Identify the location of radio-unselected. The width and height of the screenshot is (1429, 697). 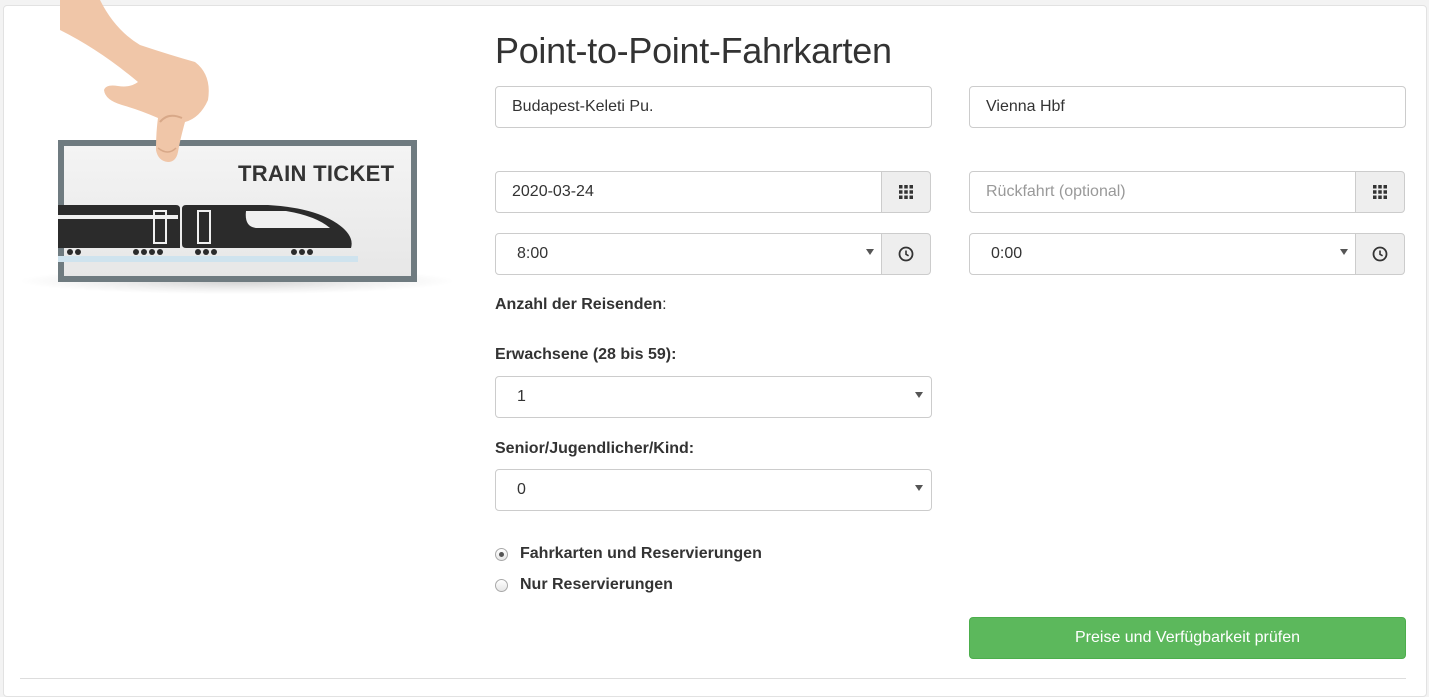
(501, 585).